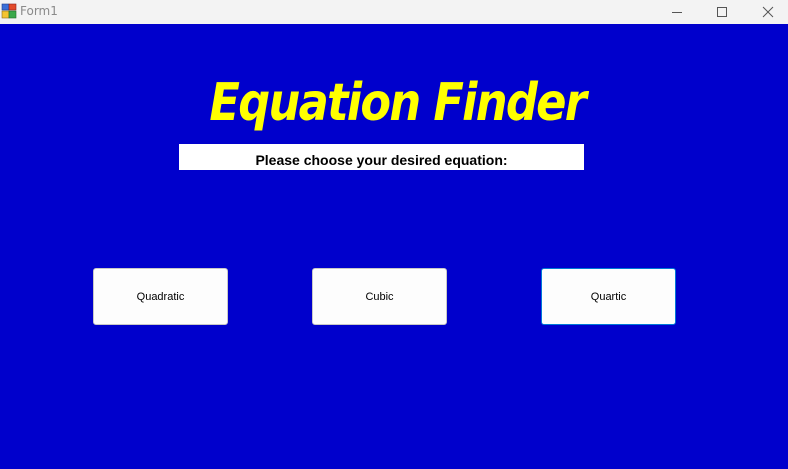  What do you see at coordinates (397, 103) in the screenshot?
I see `app-heading: Equation Finder` at bounding box center [397, 103].